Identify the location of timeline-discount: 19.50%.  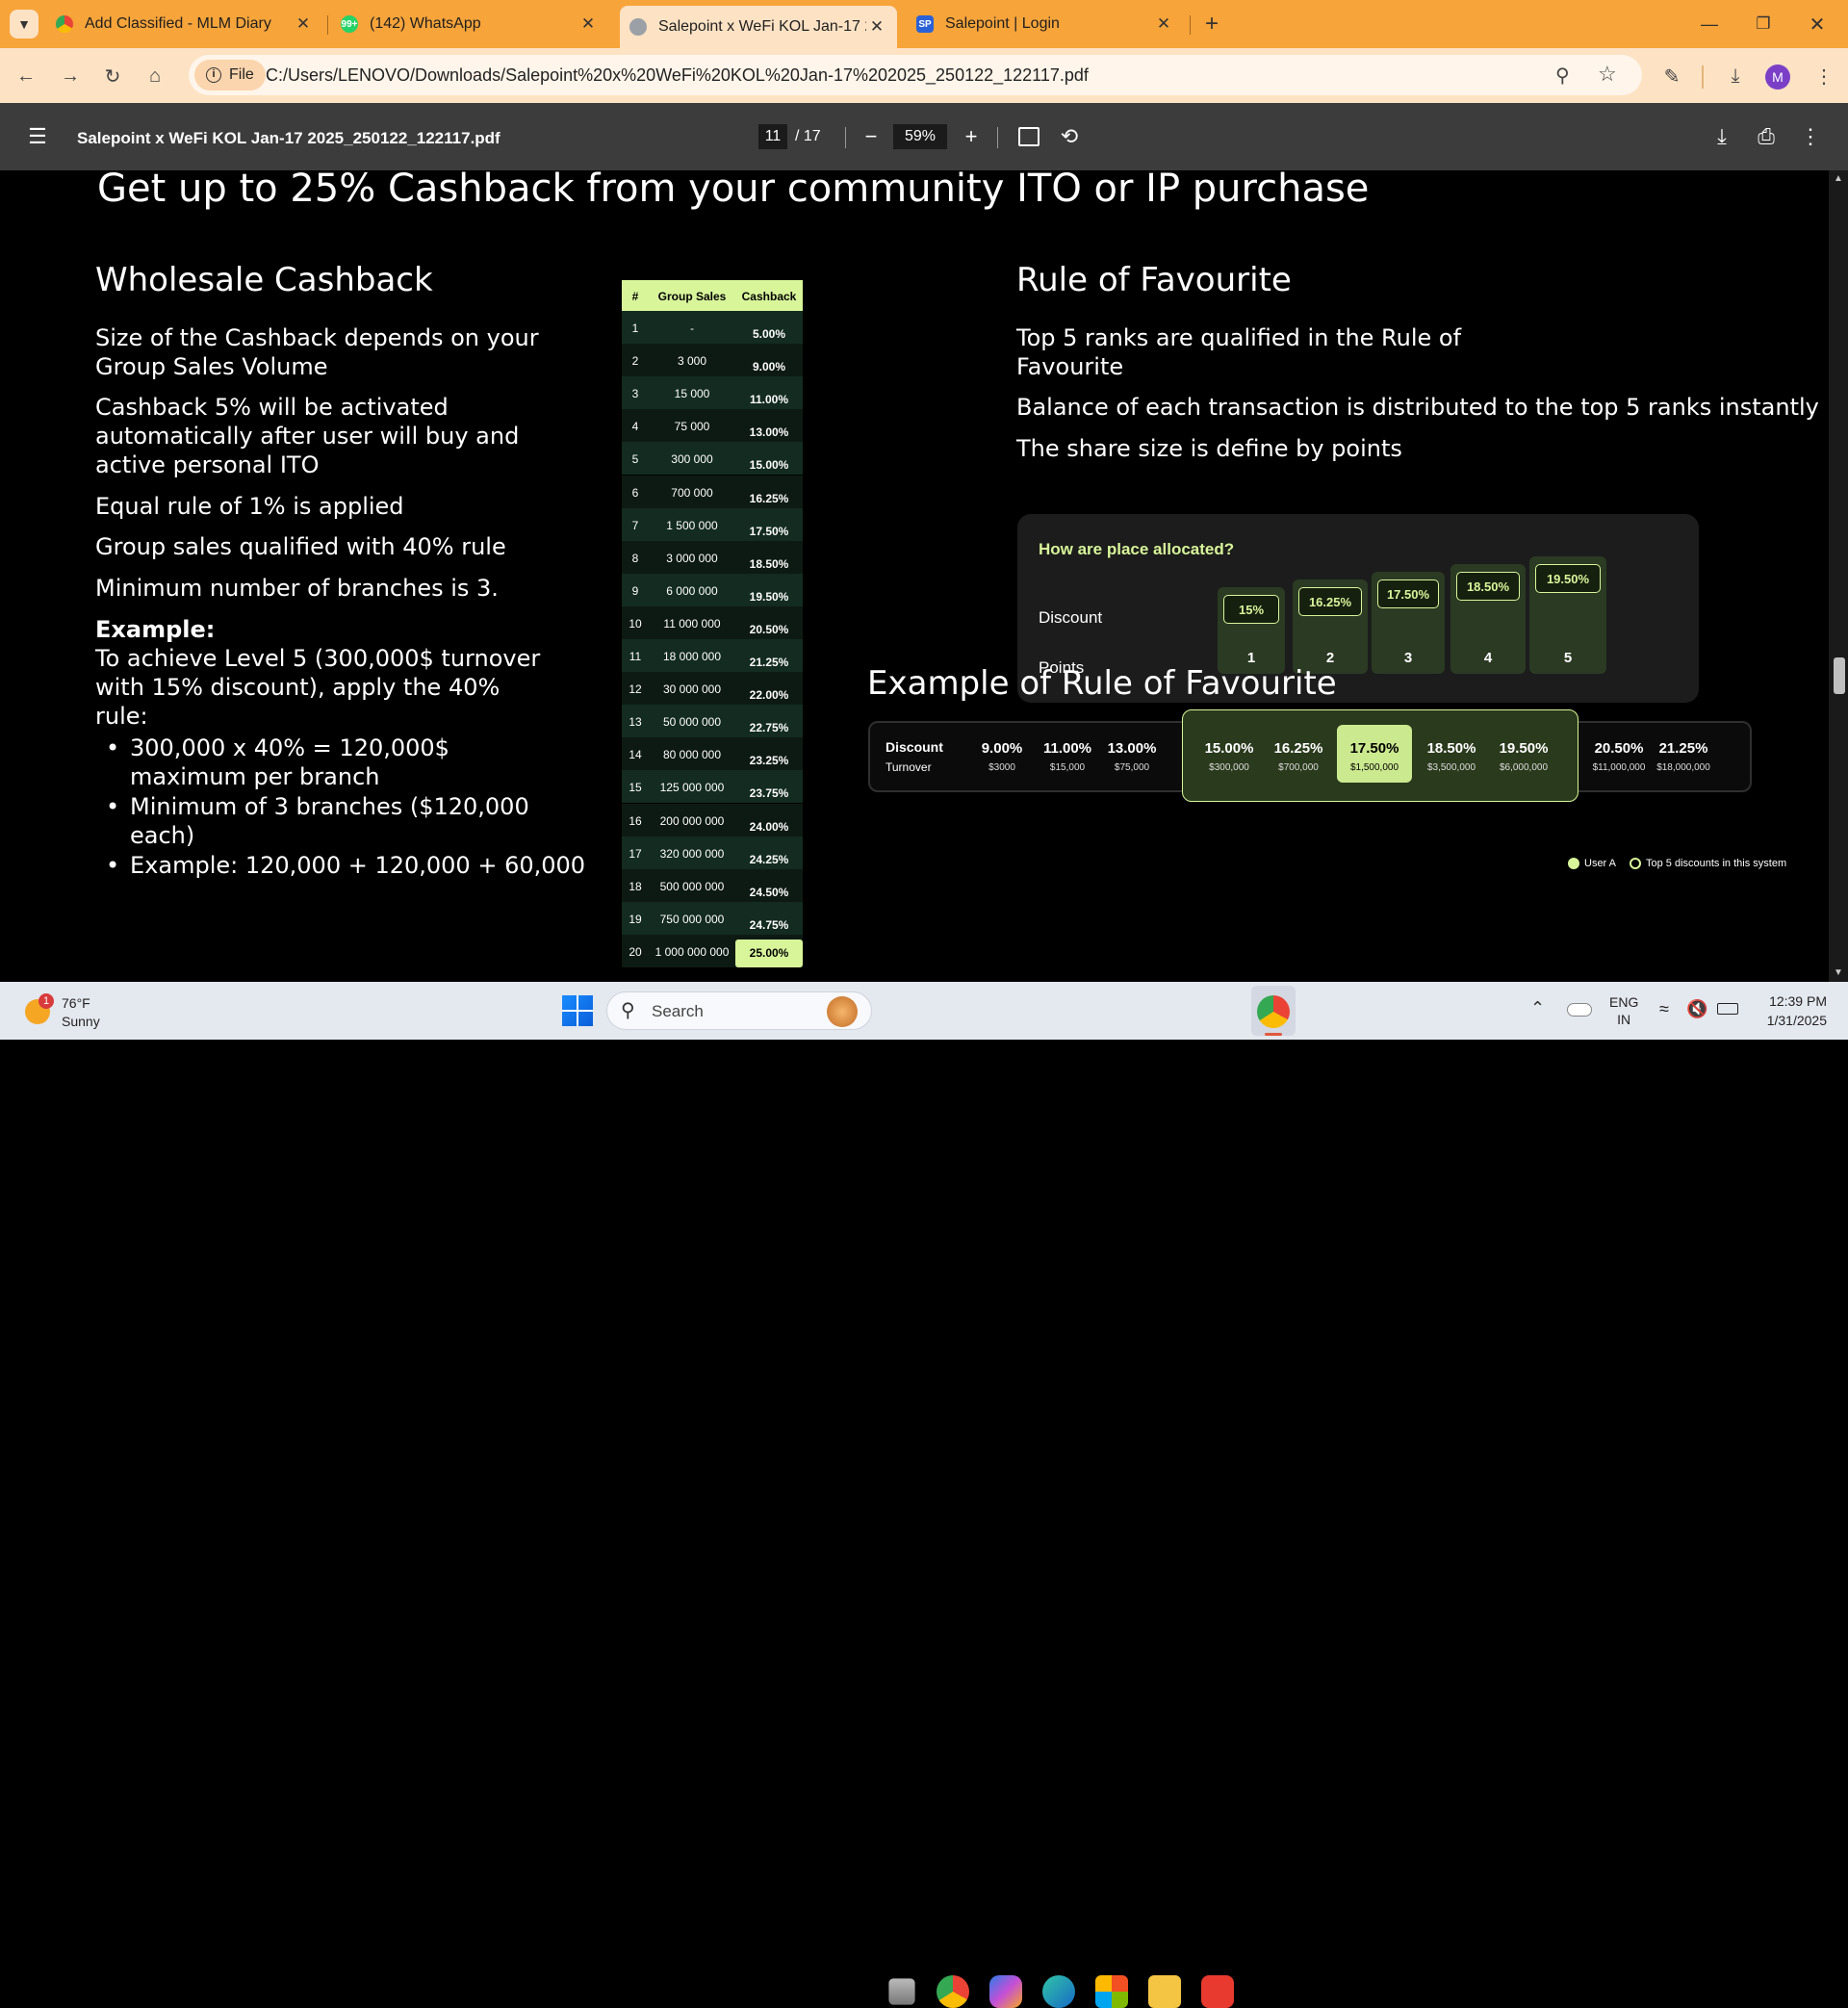
(1524, 748).